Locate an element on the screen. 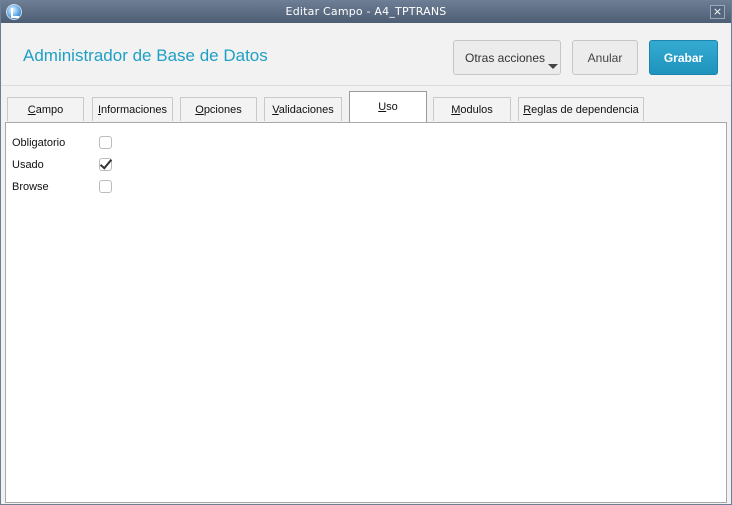 Image resolution: width=732 pixels, height=505 pixels. tab-label: Opciones is located at coordinates (218, 110).